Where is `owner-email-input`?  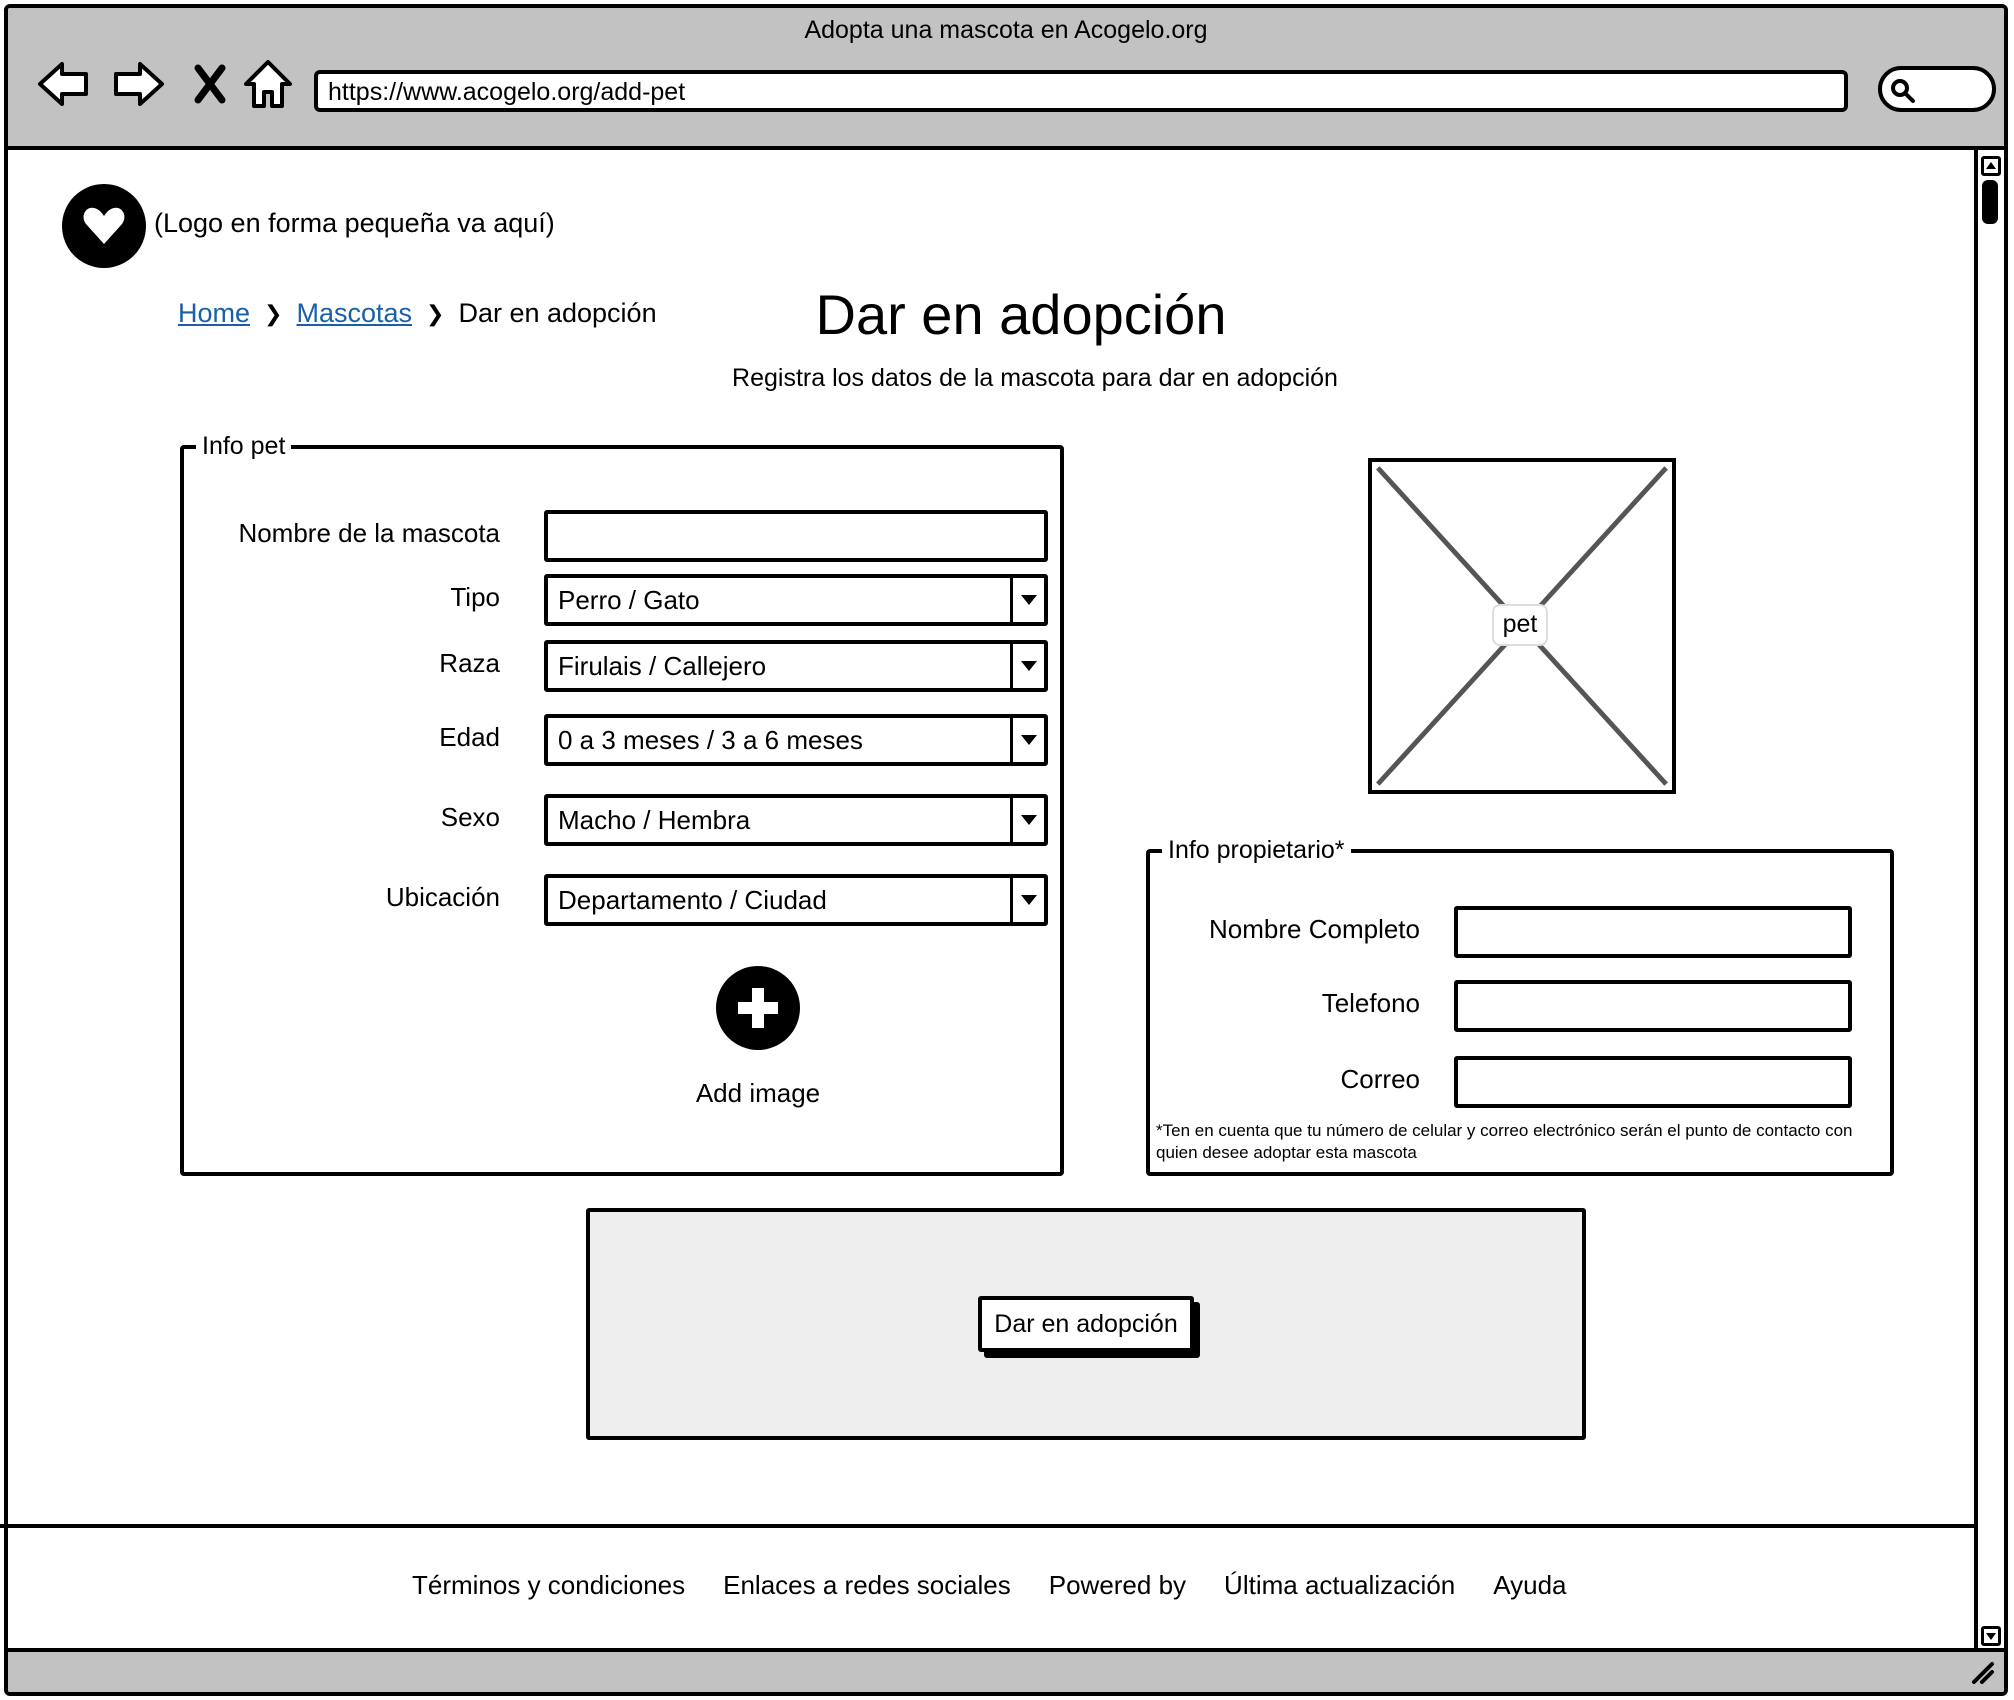 owner-email-input is located at coordinates (1653, 1082).